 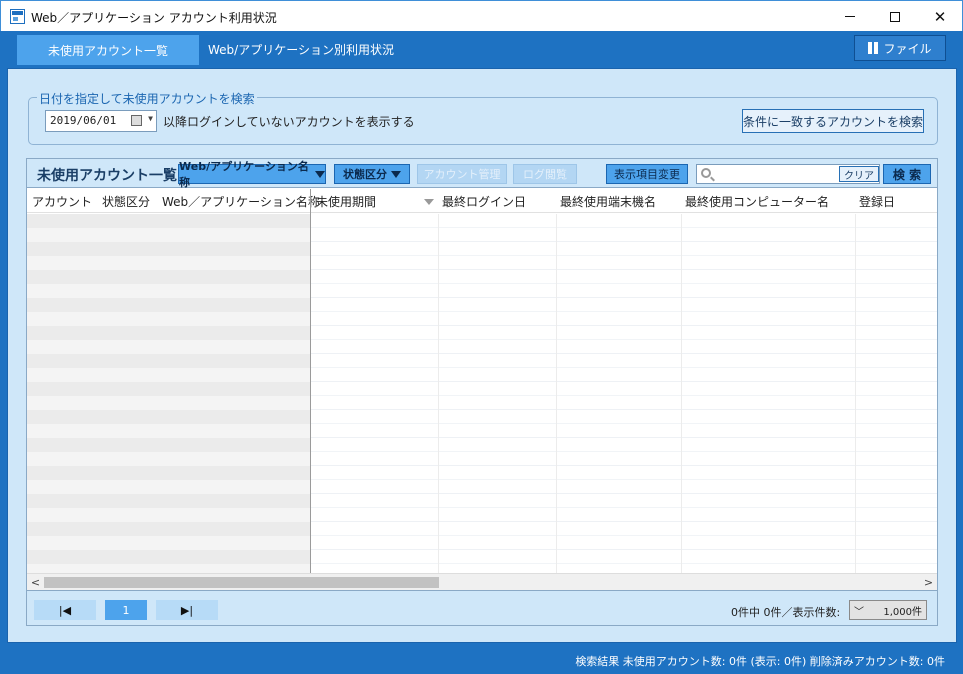 I want to click on tab-bar: 未使用アカウント一覧 Web/アプリケーション別利用状況 ファイル, so click(x=481, y=48).